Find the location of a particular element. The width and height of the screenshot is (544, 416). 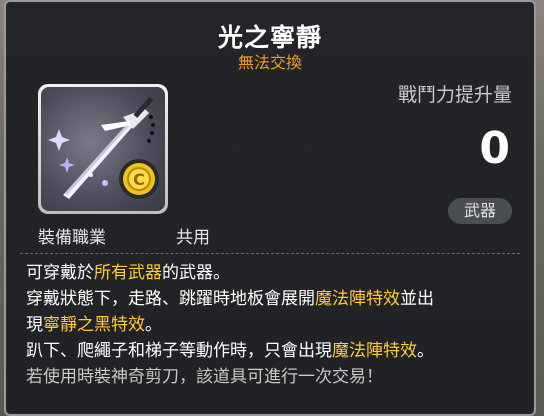

description-line: 趴下、爬繩子和梯子等動作時，只會出現魔法陣特效。 is located at coordinates (276, 351).